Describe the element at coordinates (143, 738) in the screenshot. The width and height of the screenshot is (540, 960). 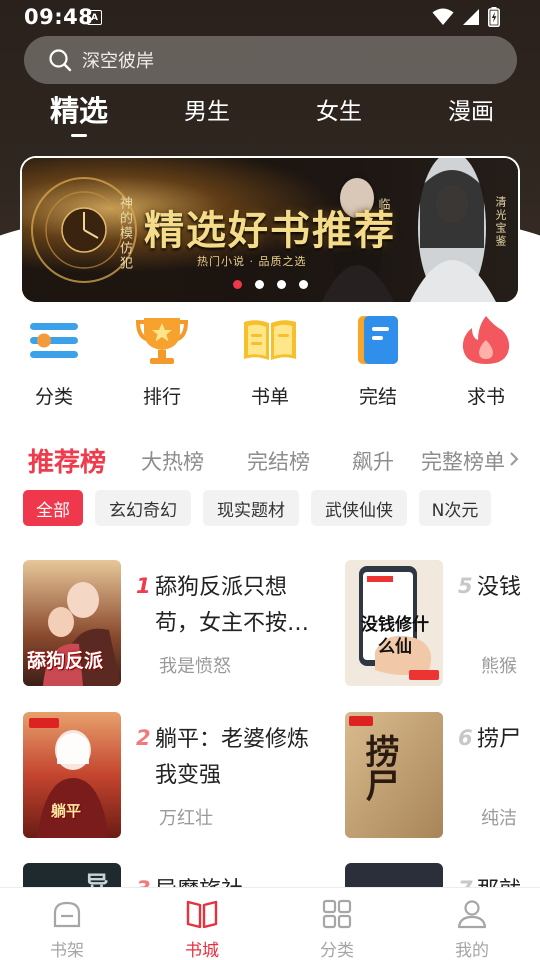
I see `book-rank-number: 2` at that location.